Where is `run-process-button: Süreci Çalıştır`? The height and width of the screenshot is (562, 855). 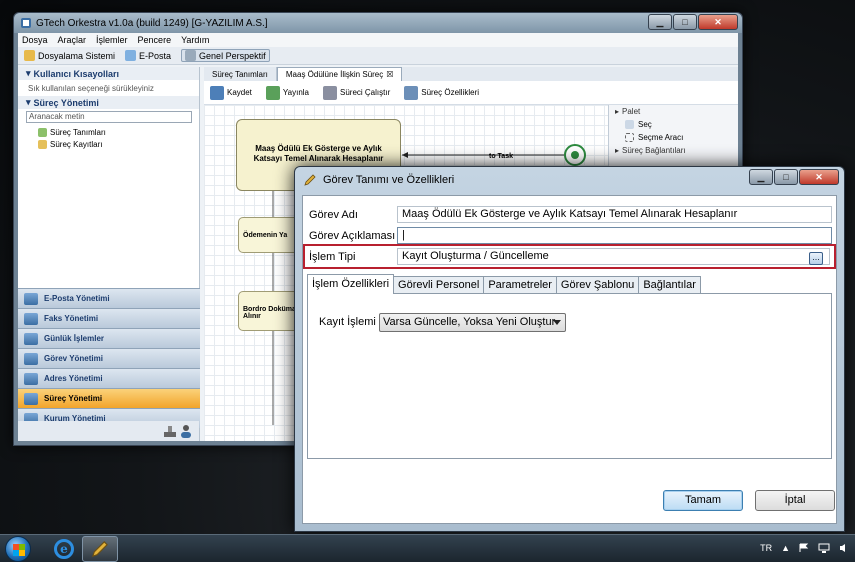 run-process-button: Süreci Çalıştır is located at coordinates (356, 92).